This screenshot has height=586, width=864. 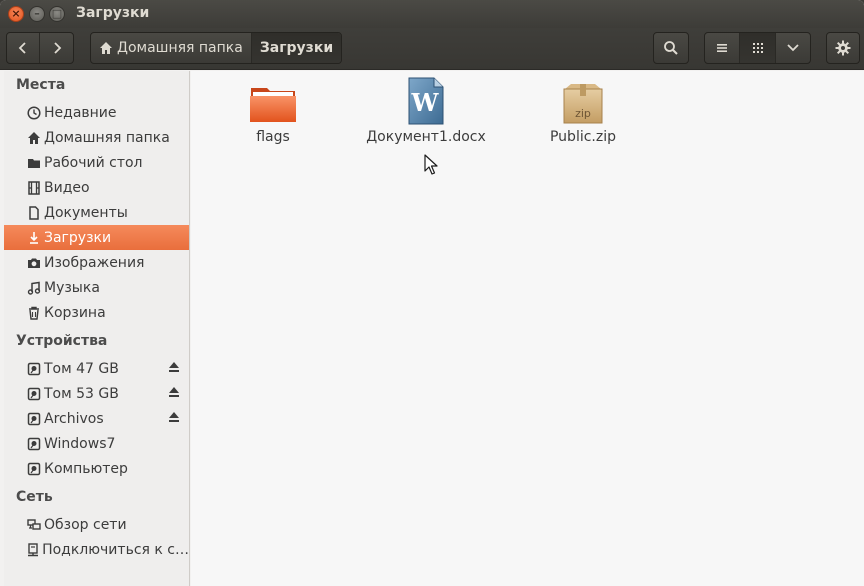 I want to click on file-item: W Документ1.docx, so click(x=426, y=111).